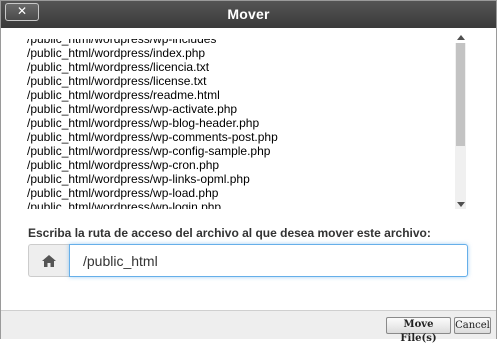 The height and width of the screenshot is (346, 497). I want to click on destination-path-input, so click(268, 260).